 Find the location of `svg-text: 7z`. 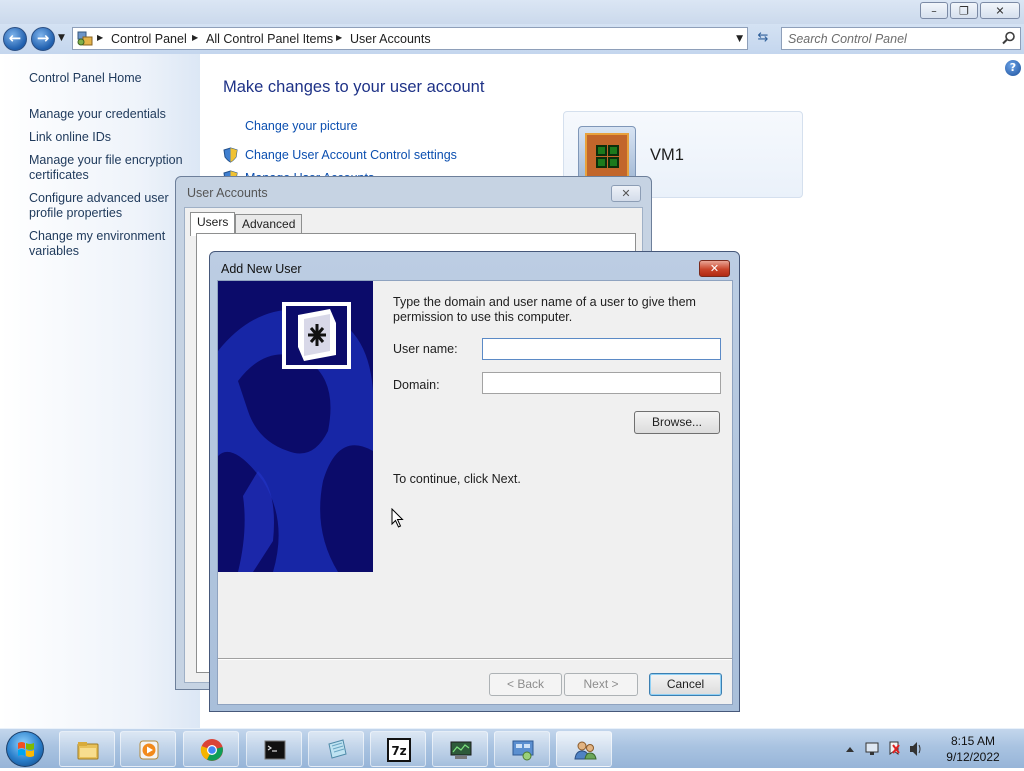

svg-text: 7z is located at coordinates (398, 751).